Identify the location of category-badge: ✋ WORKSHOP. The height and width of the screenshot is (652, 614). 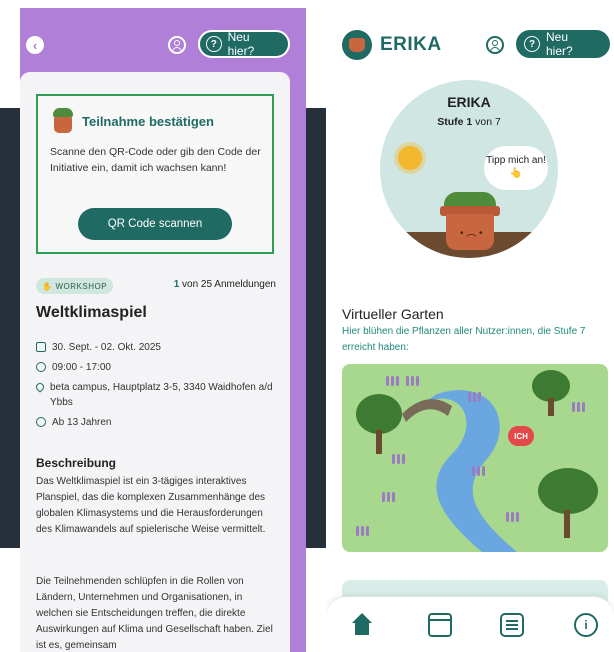
(75, 286).